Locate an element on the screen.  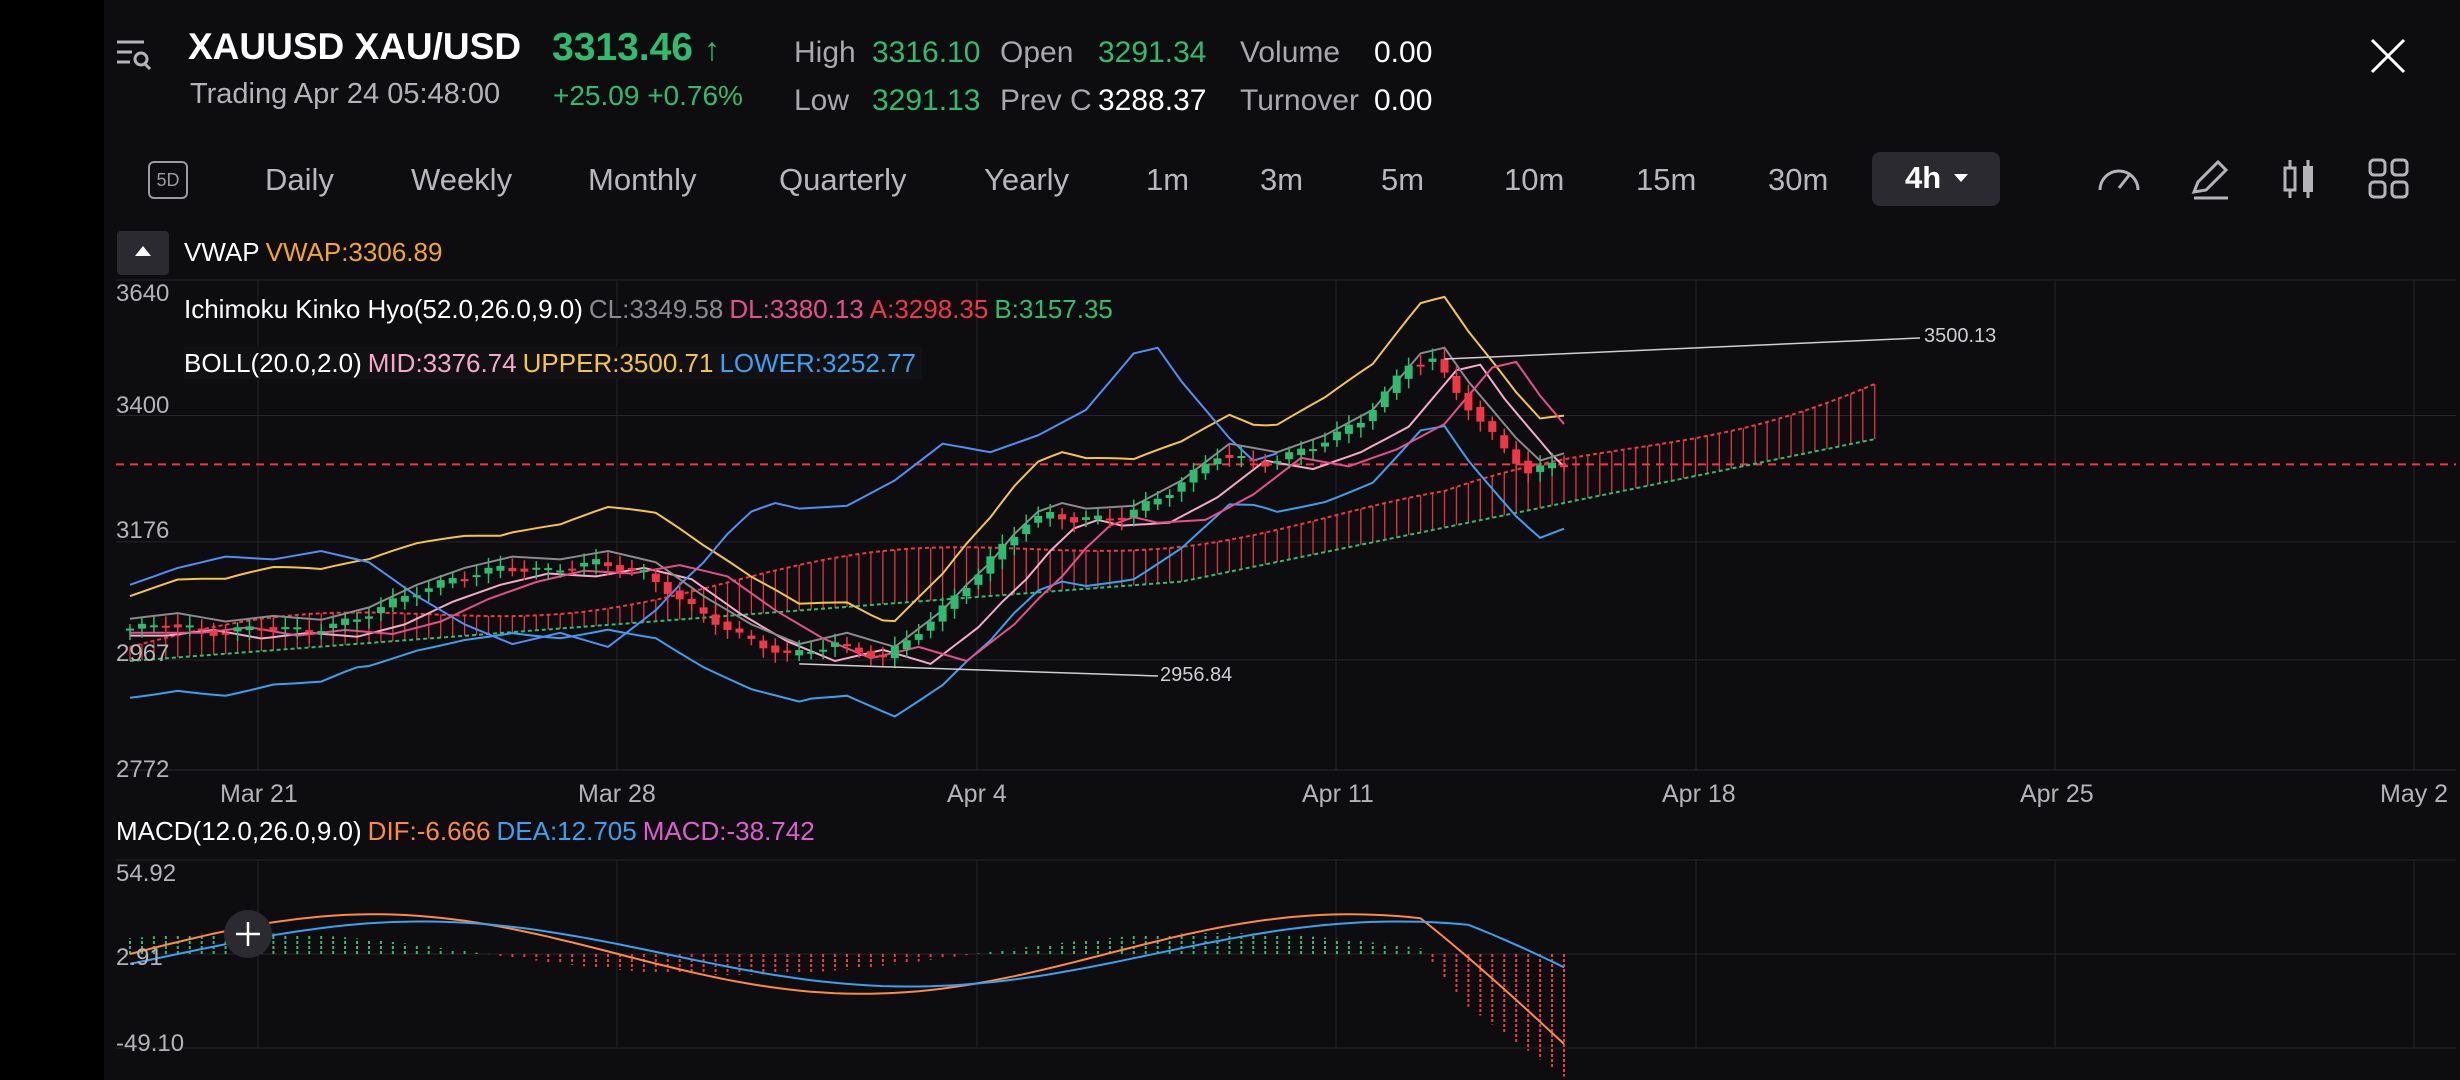
macd-name: MACD(12.0,26.0,9.0) is located at coordinates (239, 831).